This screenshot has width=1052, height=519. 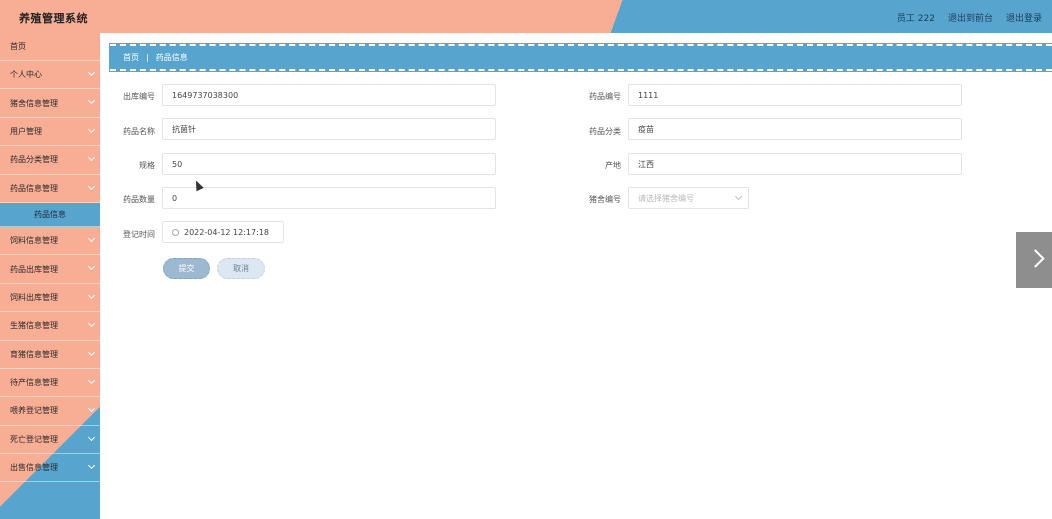 I want to click on sidebar-item-label: 待产信息管理, so click(x=34, y=383).